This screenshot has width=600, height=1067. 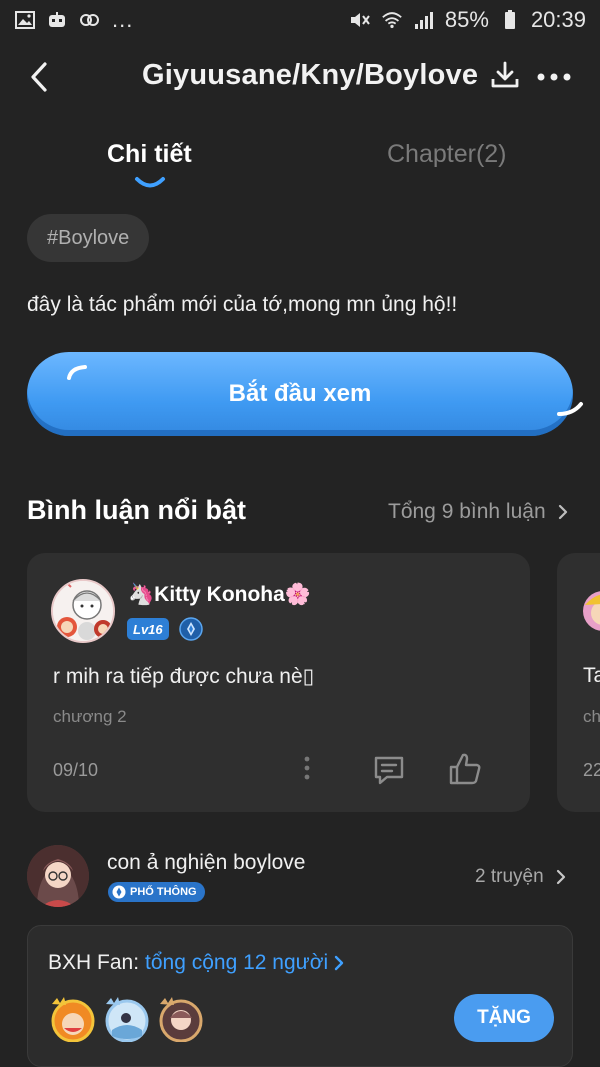 I want to click on anime-avatar-icon, so click(x=83, y=611).